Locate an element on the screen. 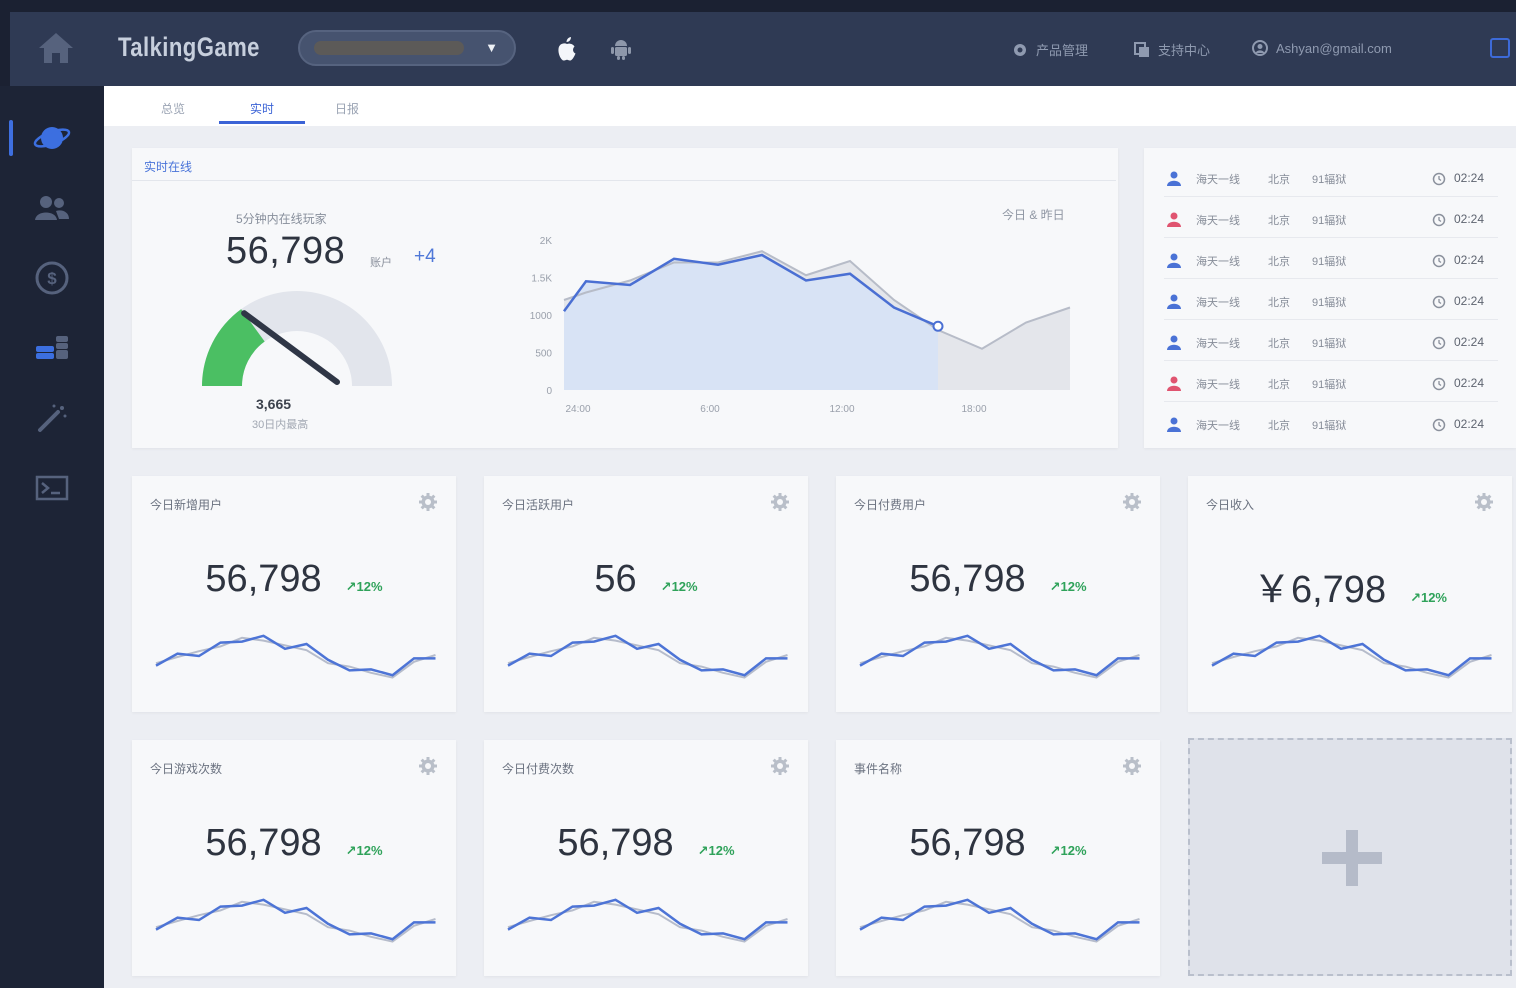  plus-icon is located at coordinates (1352, 858).